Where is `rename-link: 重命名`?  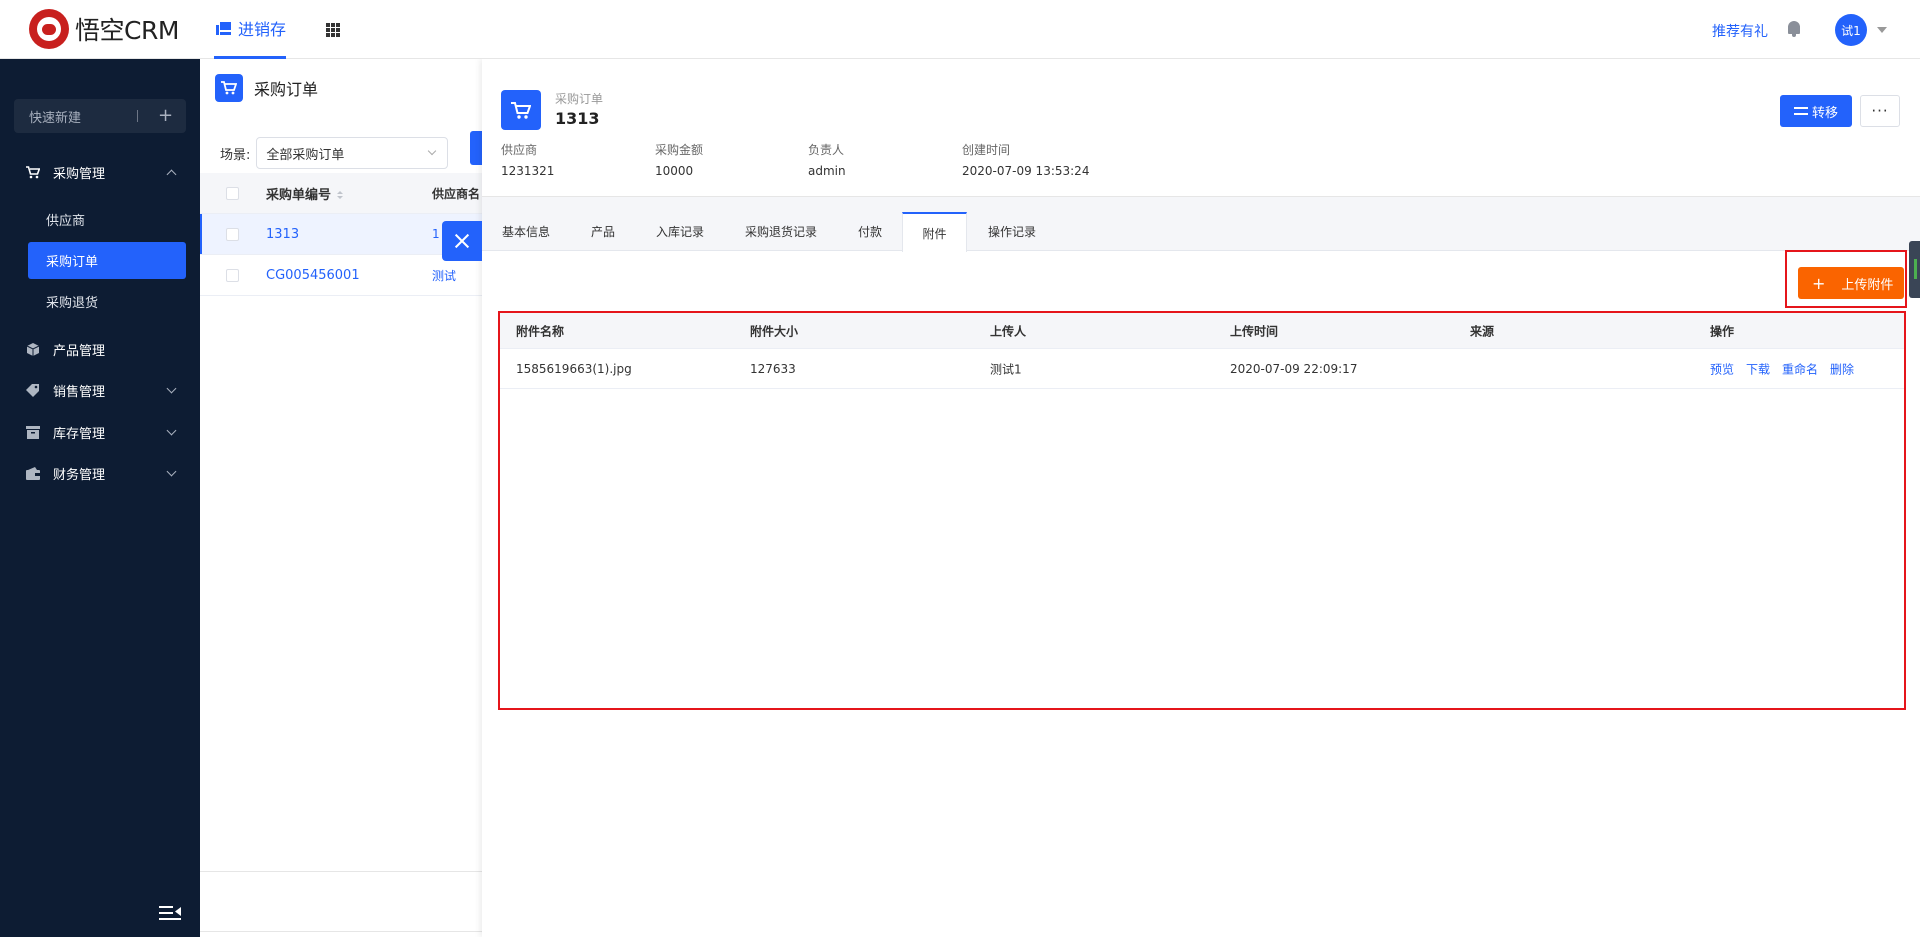 rename-link: 重命名 is located at coordinates (1800, 368).